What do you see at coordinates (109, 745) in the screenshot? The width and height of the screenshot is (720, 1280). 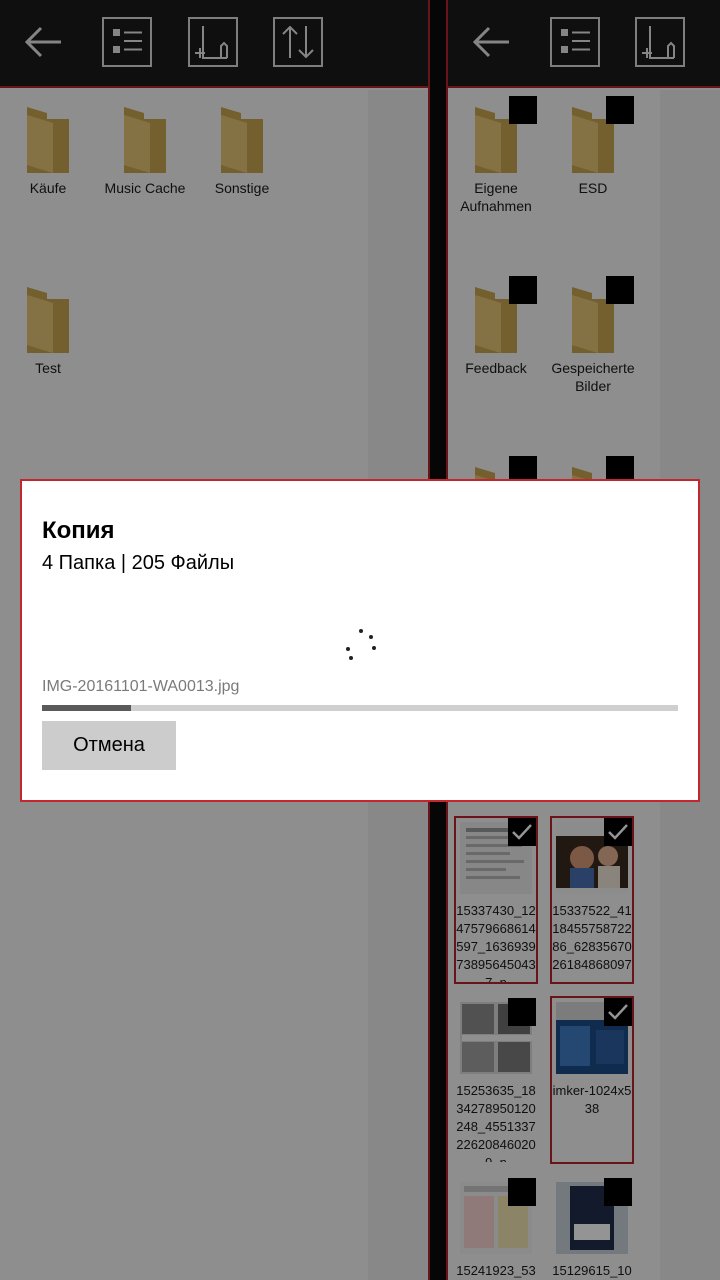 I see `cancel-button: Отмена` at bounding box center [109, 745].